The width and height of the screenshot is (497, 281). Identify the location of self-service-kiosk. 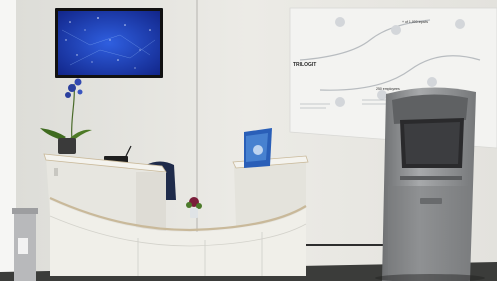
(429, 184).